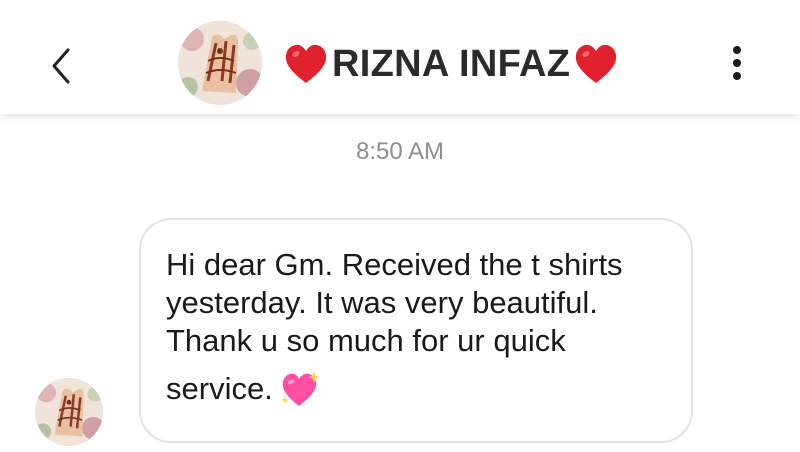 The height and width of the screenshot is (452, 800). Describe the element at coordinates (737, 63) in the screenshot. I see `more-vertical-icon` at that location.